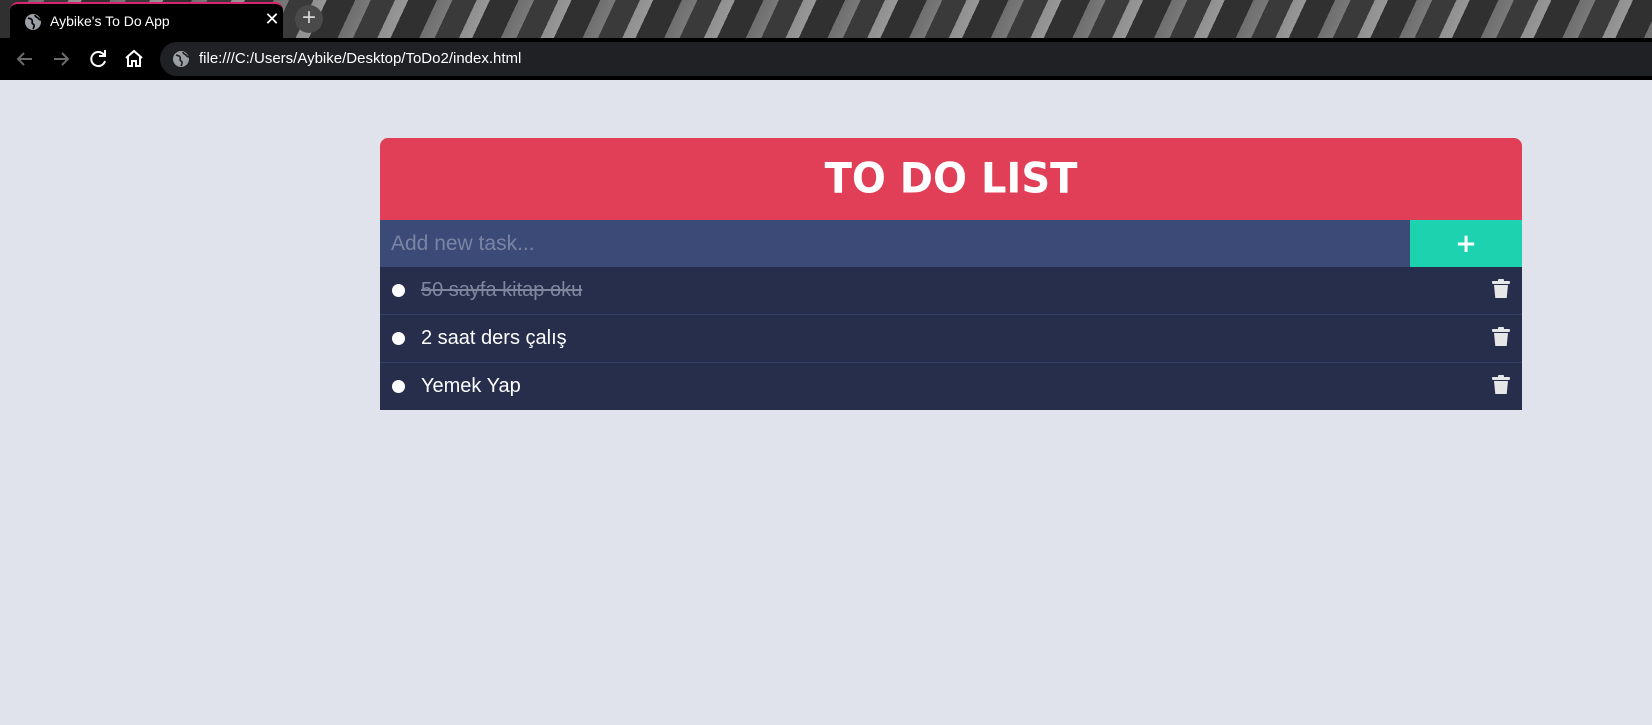 This screenshot has width=1652, height=725. What do you see at coordinates (98, 59) in the screenshot?
I see `reload-icon` at bounding box center [98, 59].